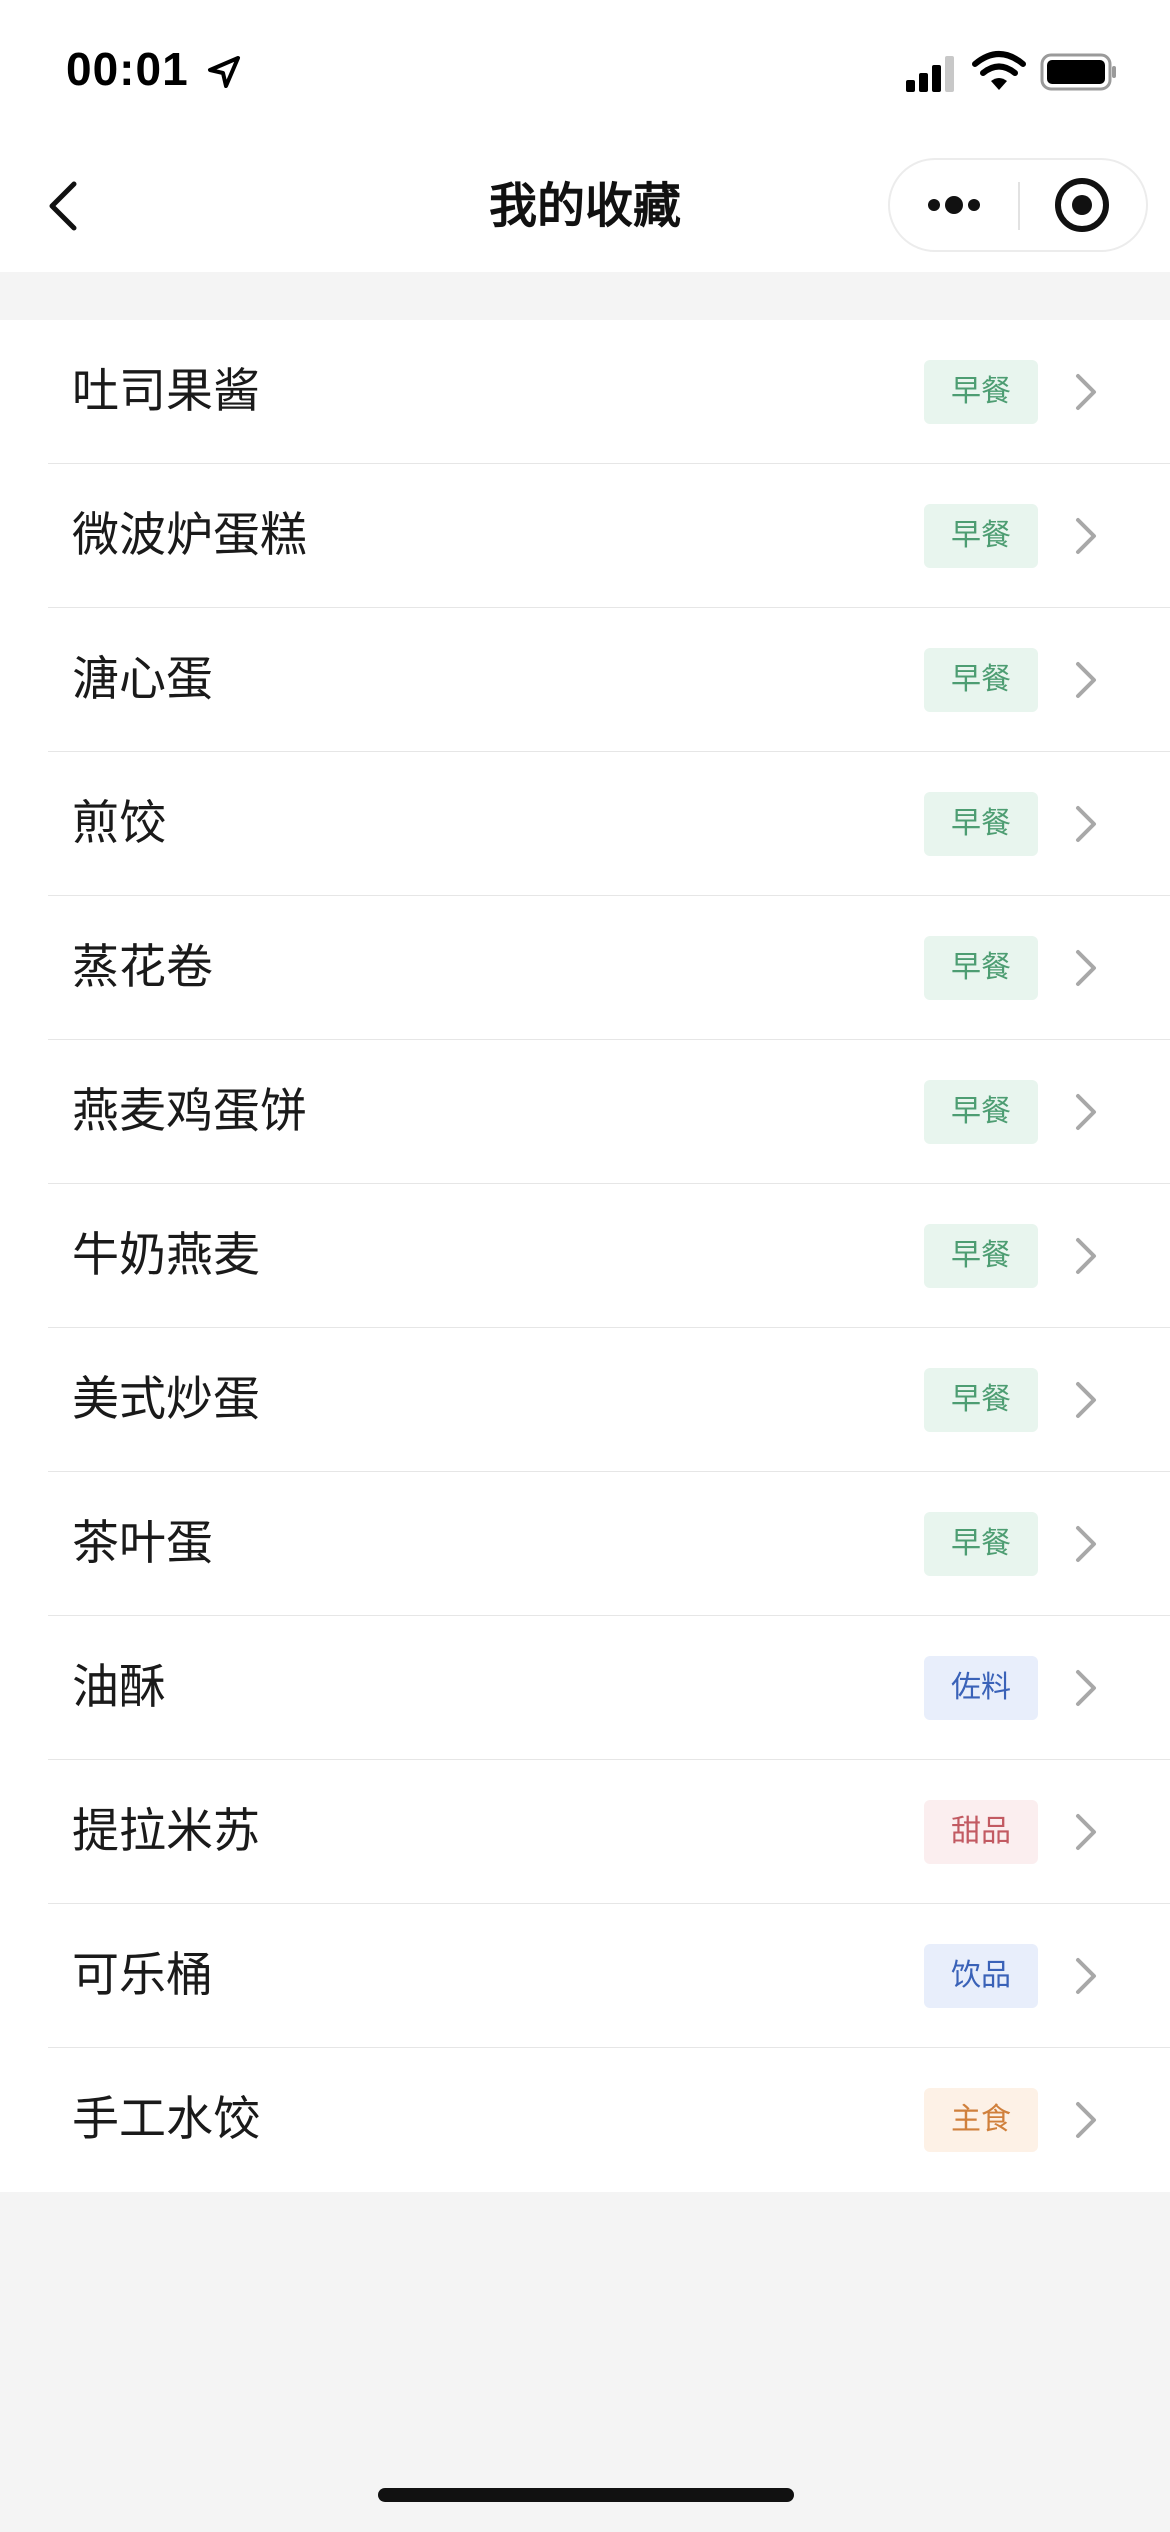  Describe the element at coordinates (585, 1400) in the screenshot. I see `list-item: 美式炒蛋 早餐` at that location.